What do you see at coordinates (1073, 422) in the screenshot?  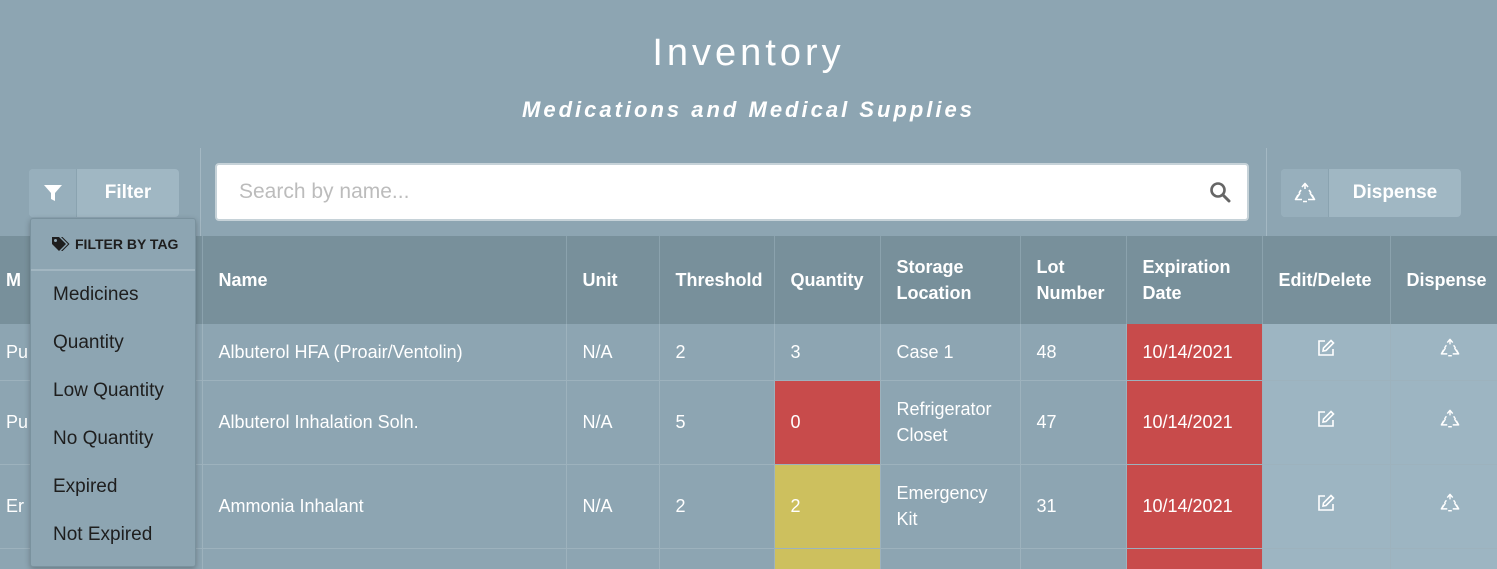 I see `cell-lot: 47` at bounding box center [1073, 422].